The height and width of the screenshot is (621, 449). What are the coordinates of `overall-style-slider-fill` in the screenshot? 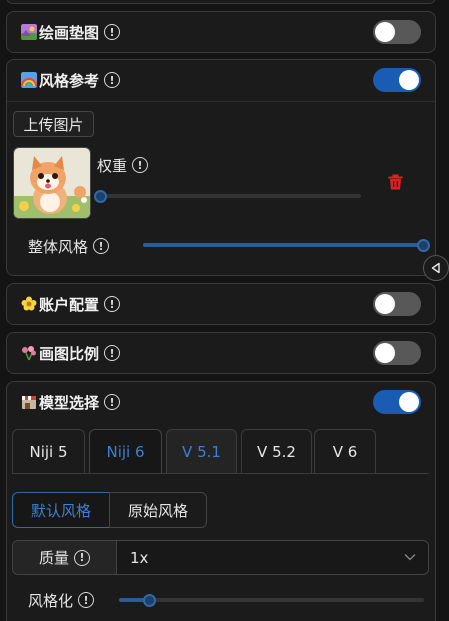 It's located at (283, 245).